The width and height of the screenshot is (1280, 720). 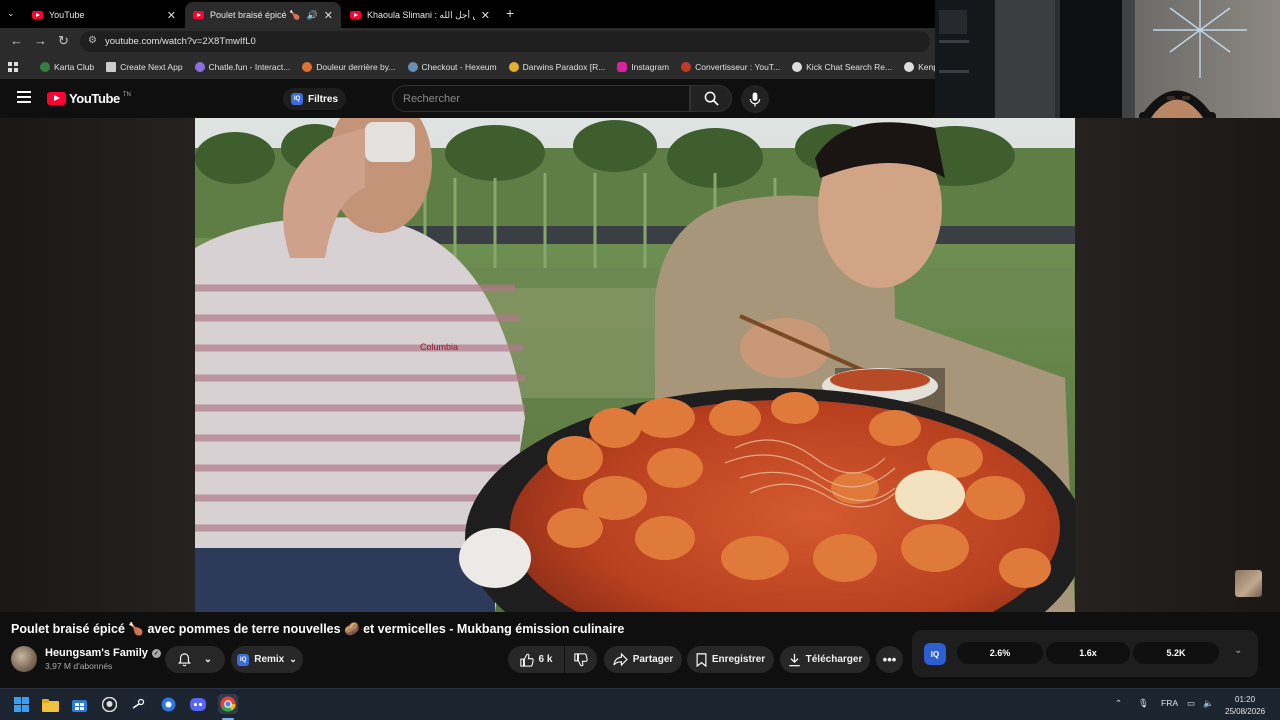 I want to click on tab-current-video: Poulet braisé épicé 🍗 avec 🔊 ✕, so click(x=263, y=15).